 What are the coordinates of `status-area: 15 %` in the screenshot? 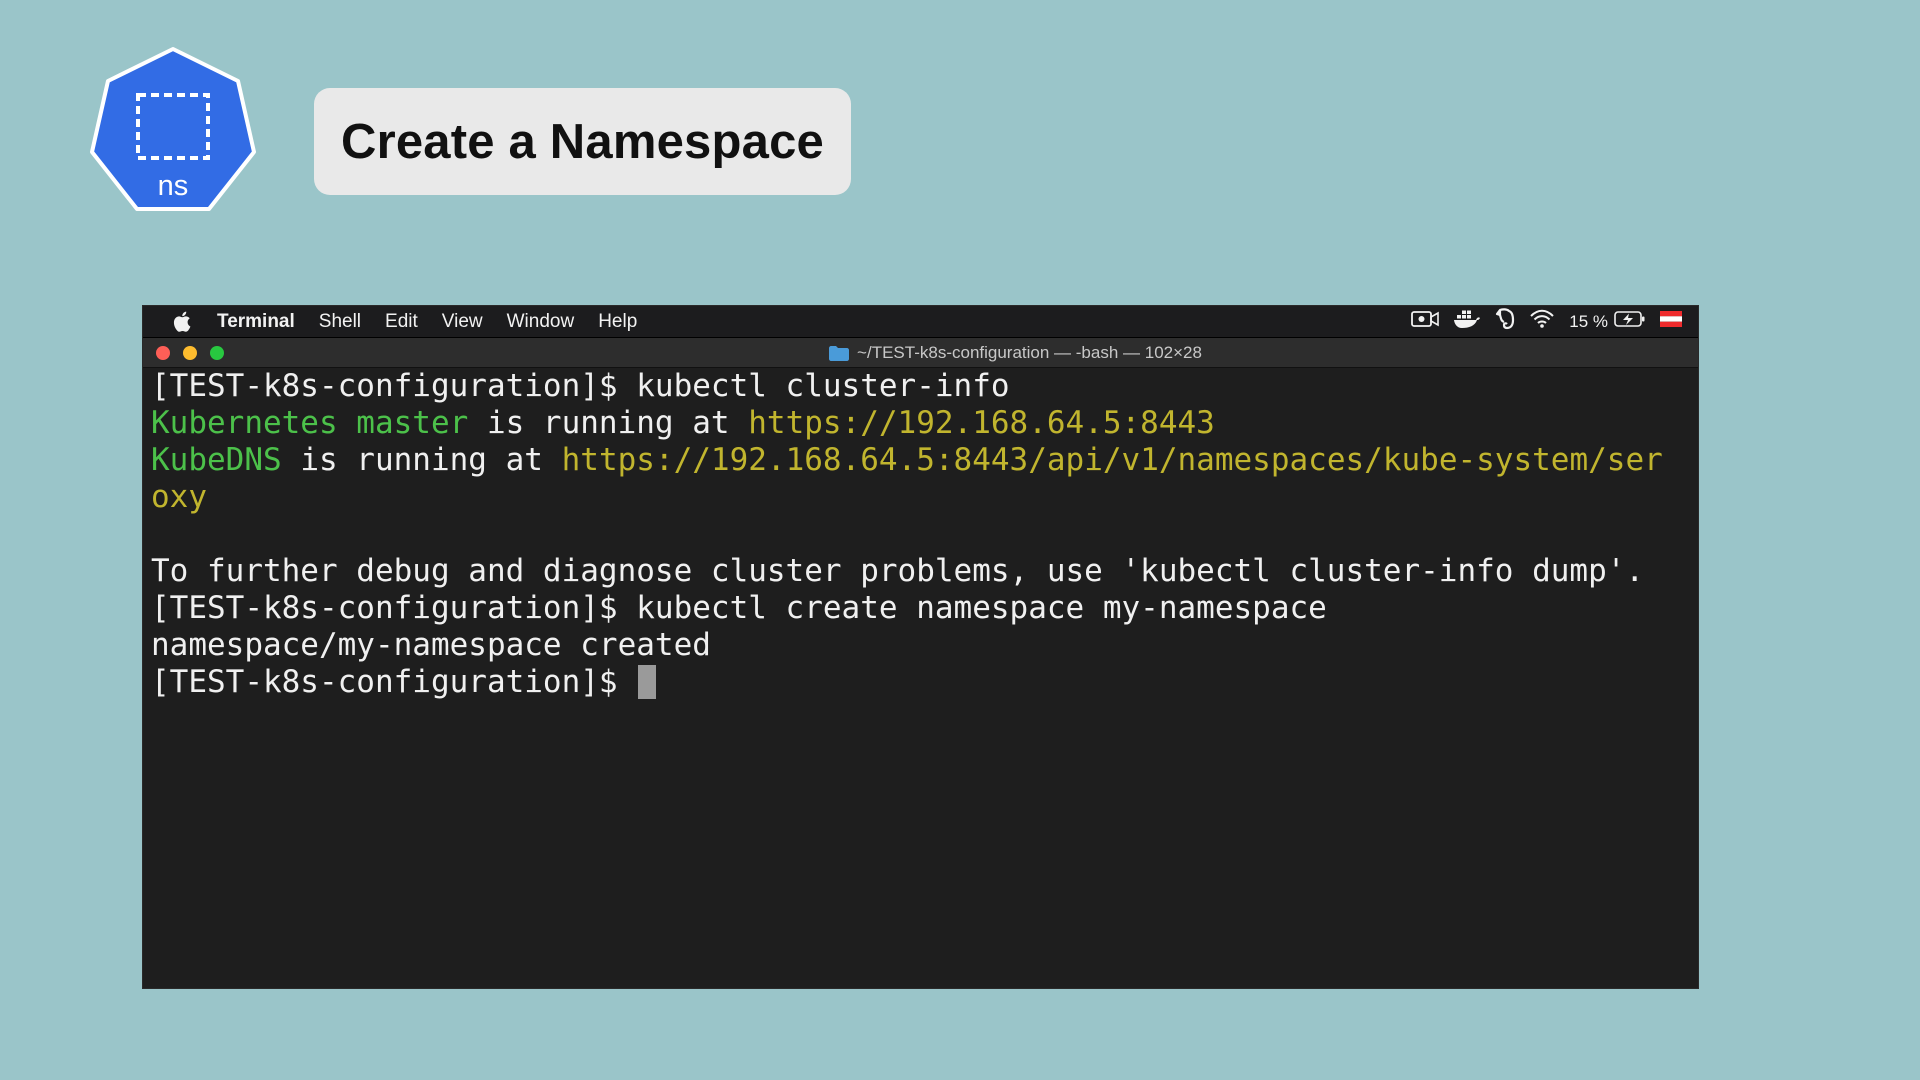 It's located at (1546, 322).